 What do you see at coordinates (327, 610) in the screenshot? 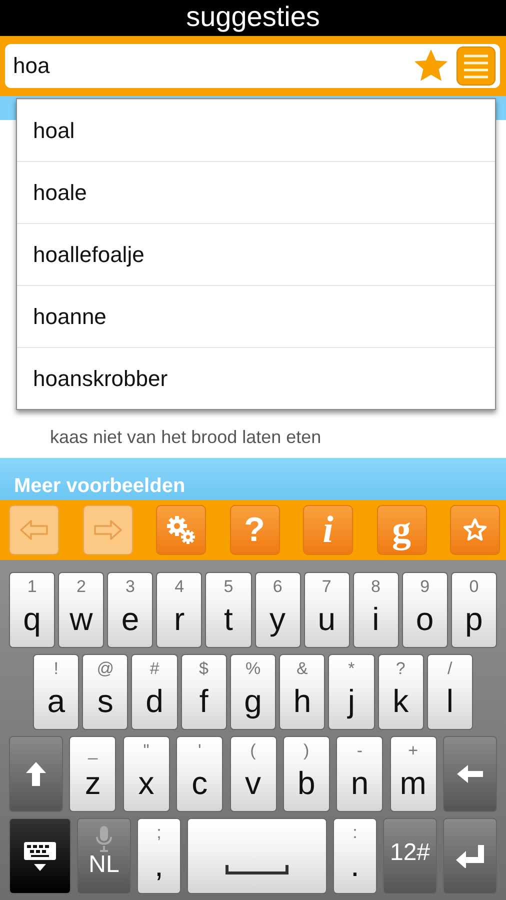
I see `key: 7 u` at bounding box center [327, 610].